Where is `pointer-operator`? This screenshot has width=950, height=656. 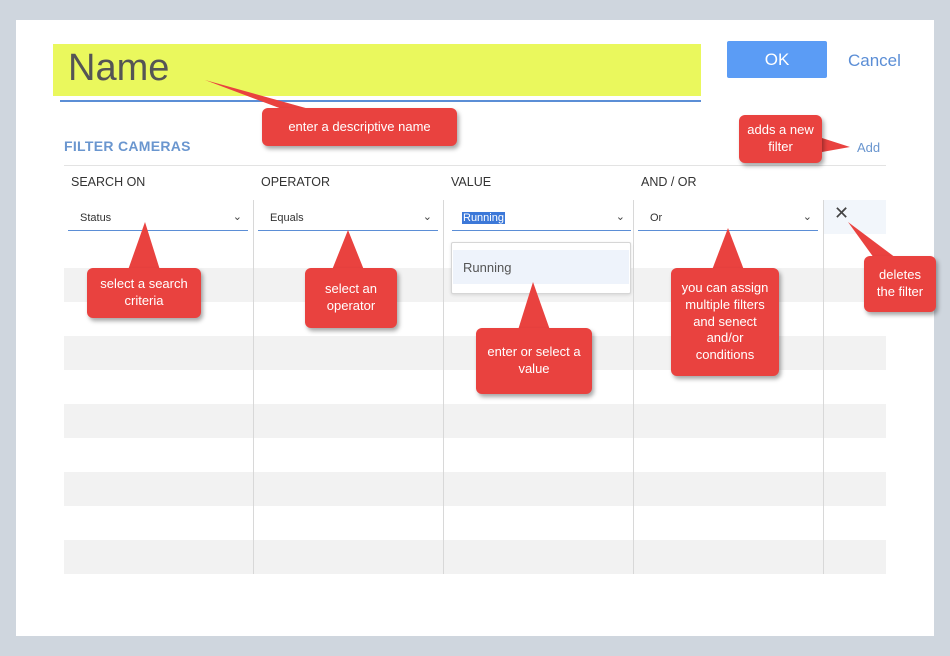 pointer-operator is located at coordinates (348, 250).